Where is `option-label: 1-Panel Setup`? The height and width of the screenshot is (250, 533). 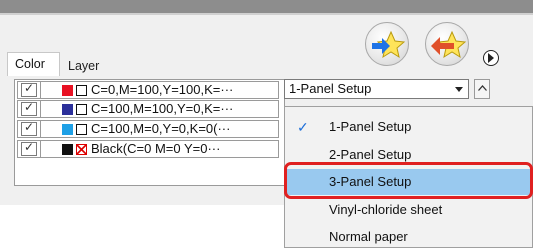
option-label: 1-Panel Setup is located at coordinates (370, 126).